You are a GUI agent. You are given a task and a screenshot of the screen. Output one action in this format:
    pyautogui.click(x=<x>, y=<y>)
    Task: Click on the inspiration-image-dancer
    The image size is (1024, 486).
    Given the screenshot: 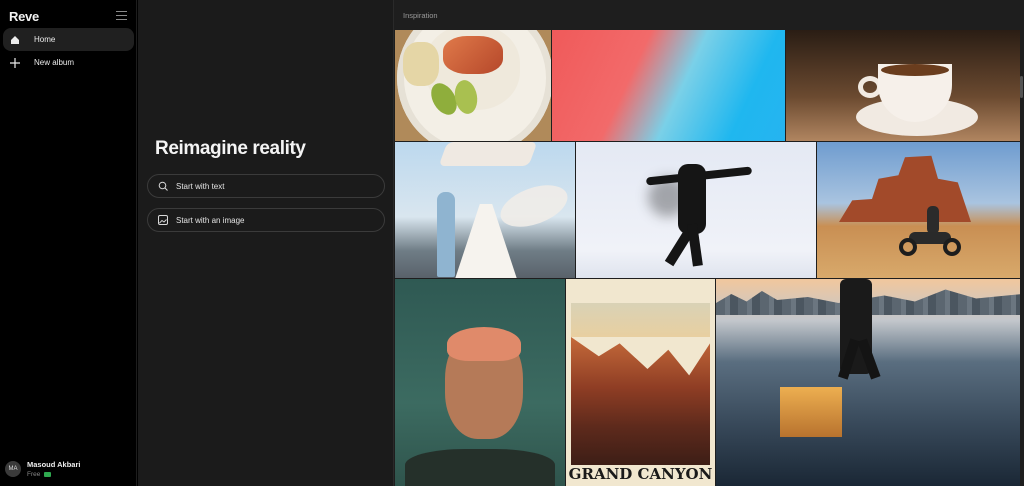 What is the action you would take?
    pyautogui.click(x=696, y=210)
    